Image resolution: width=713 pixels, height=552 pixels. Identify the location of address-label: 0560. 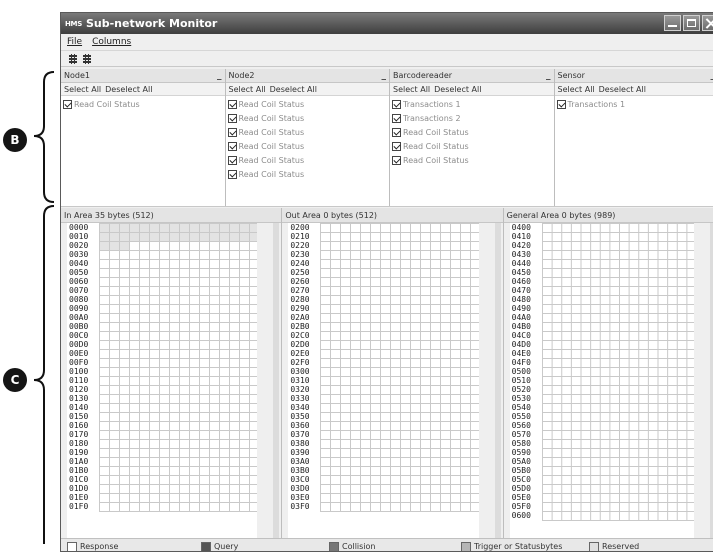
(521, 425).